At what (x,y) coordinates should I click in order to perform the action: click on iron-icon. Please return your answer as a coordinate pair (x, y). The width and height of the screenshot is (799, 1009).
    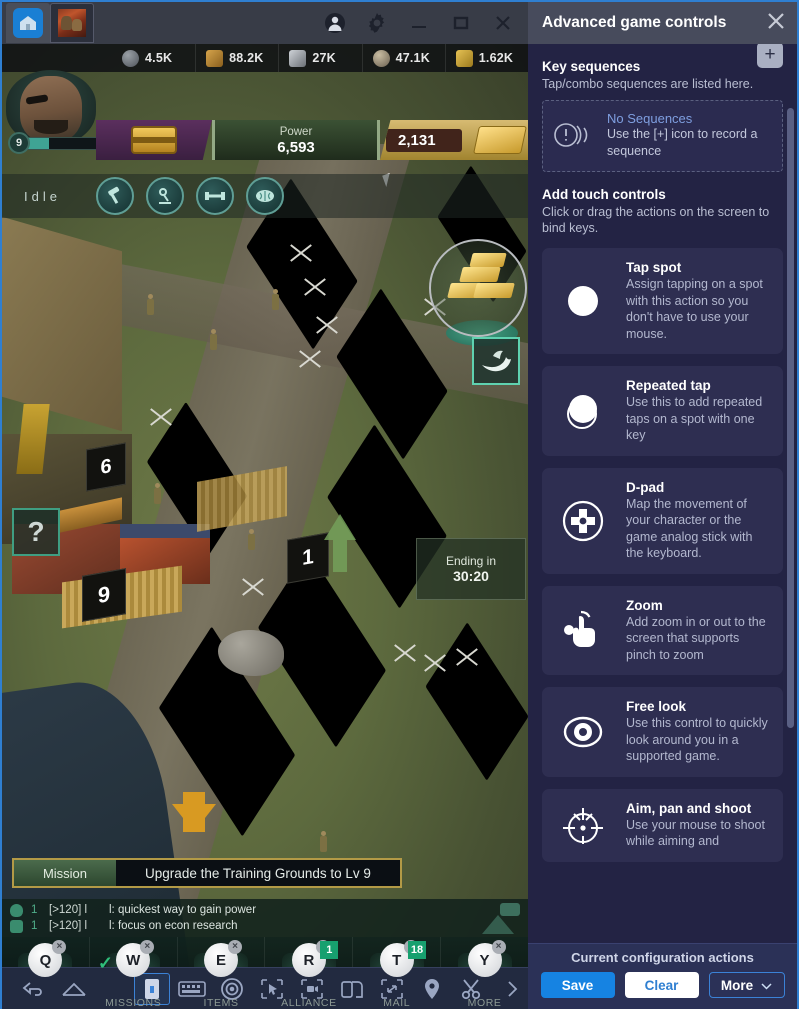
    Looking at the image, I should click on (298, 58).